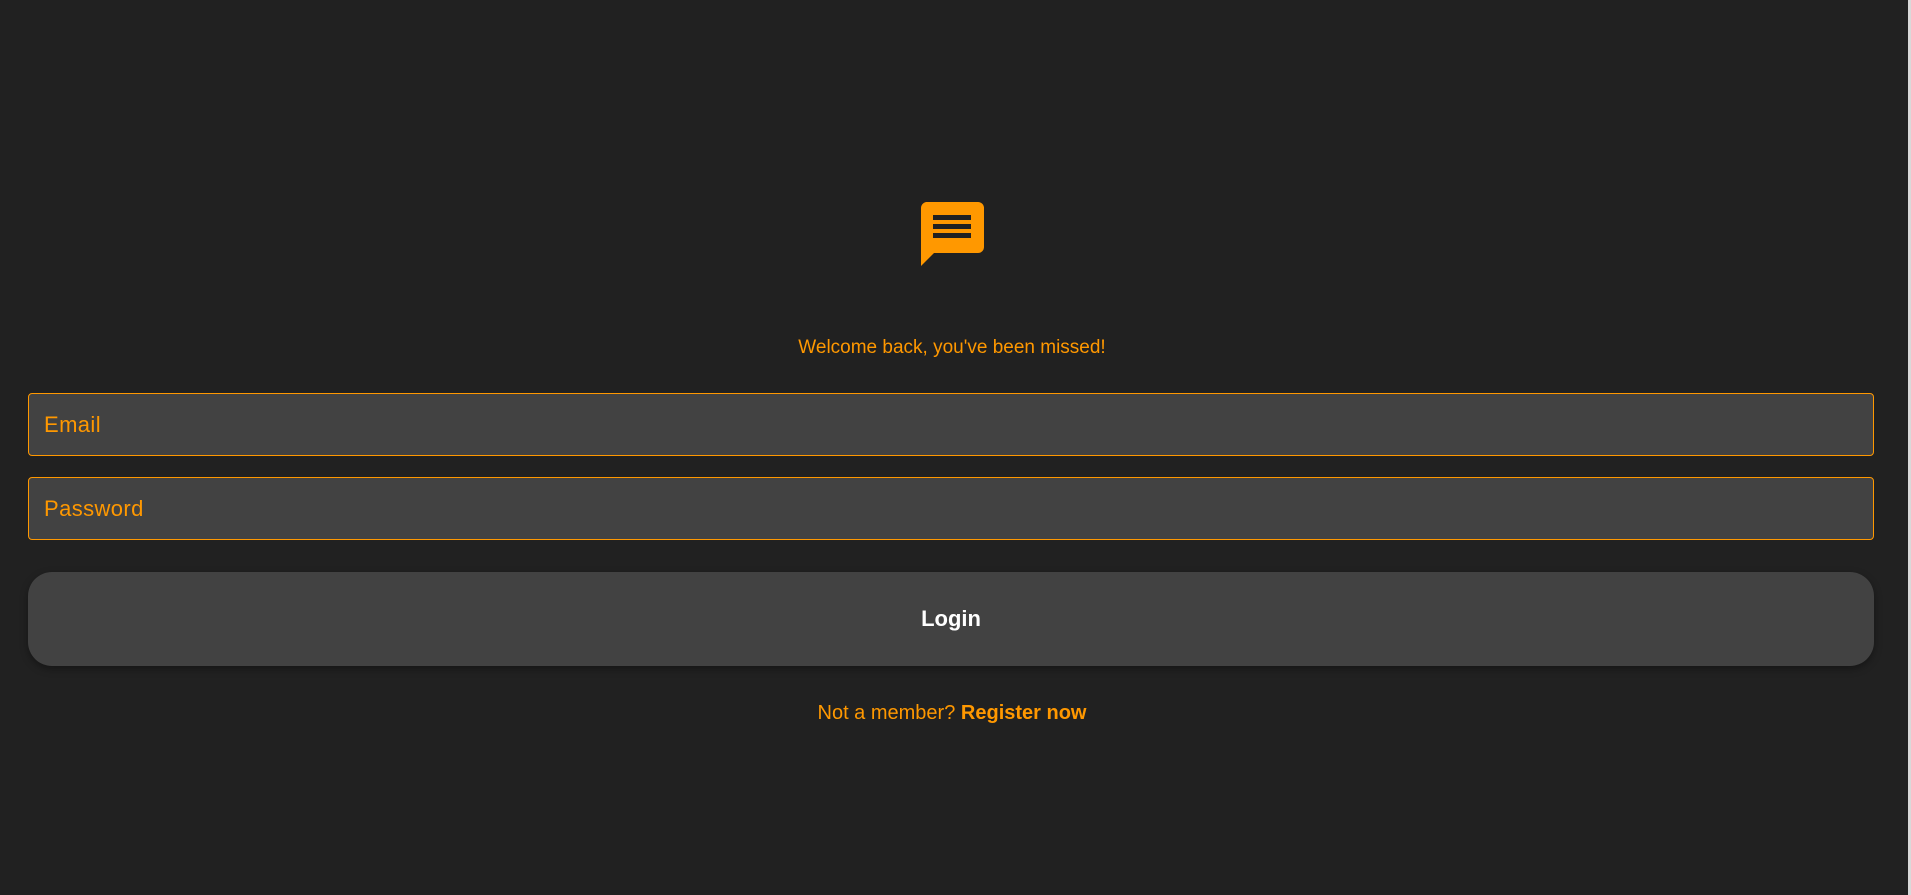  I want to click on welcome-message: Welcome back, you've been missed!, so click(952, 347).